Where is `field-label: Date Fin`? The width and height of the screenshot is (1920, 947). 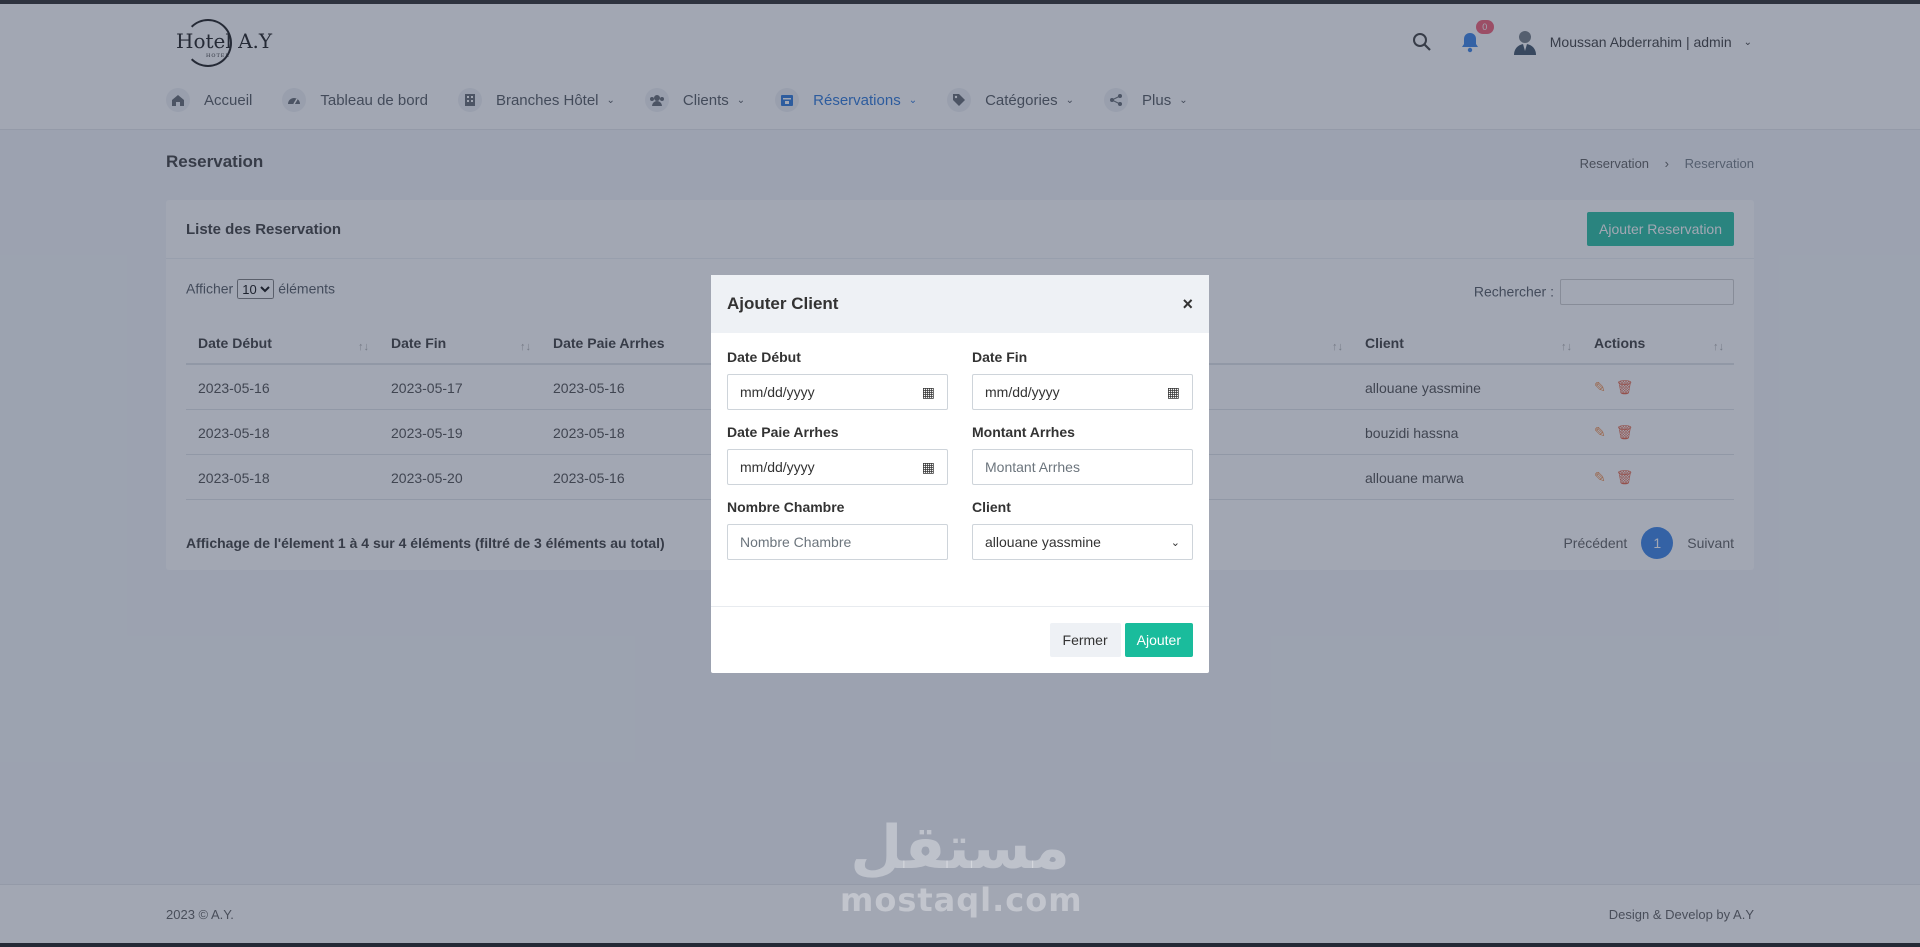
field-label: Date Fin is located at coordinates (1000, 357).